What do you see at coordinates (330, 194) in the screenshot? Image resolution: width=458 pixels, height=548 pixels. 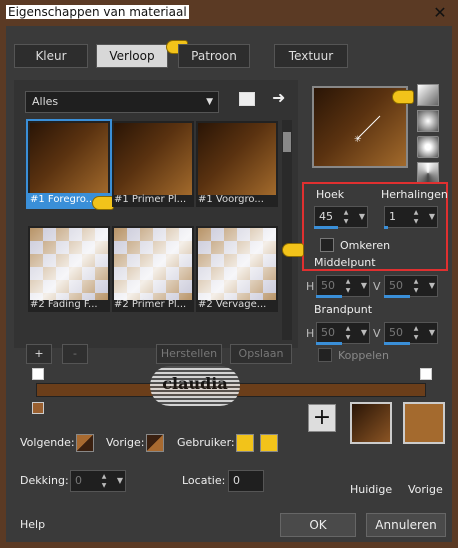 I see `angle-label: Hoek` at bounding box center [330, 194].